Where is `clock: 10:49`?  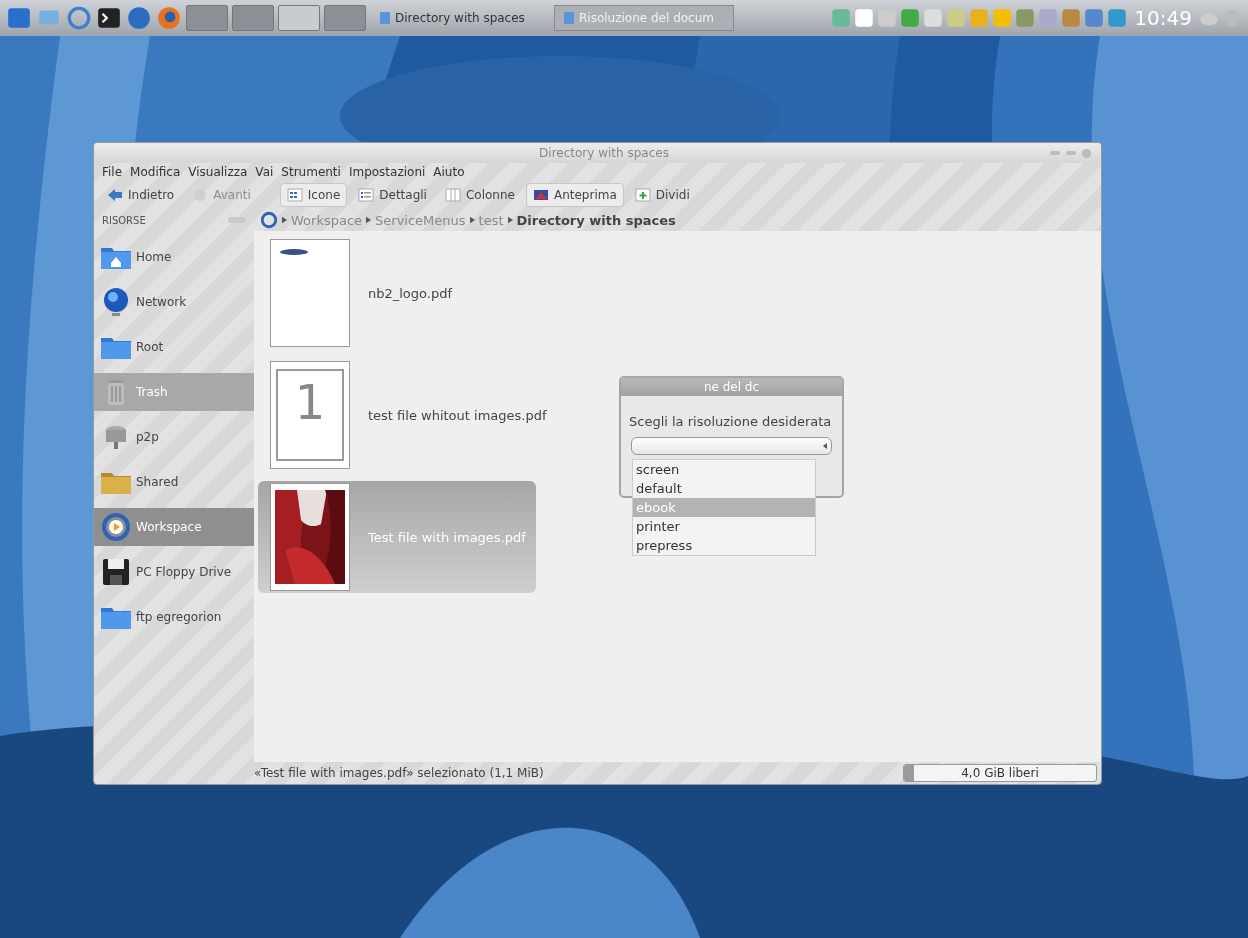
clock: 10:49 is located at coordinates (1163, 18).